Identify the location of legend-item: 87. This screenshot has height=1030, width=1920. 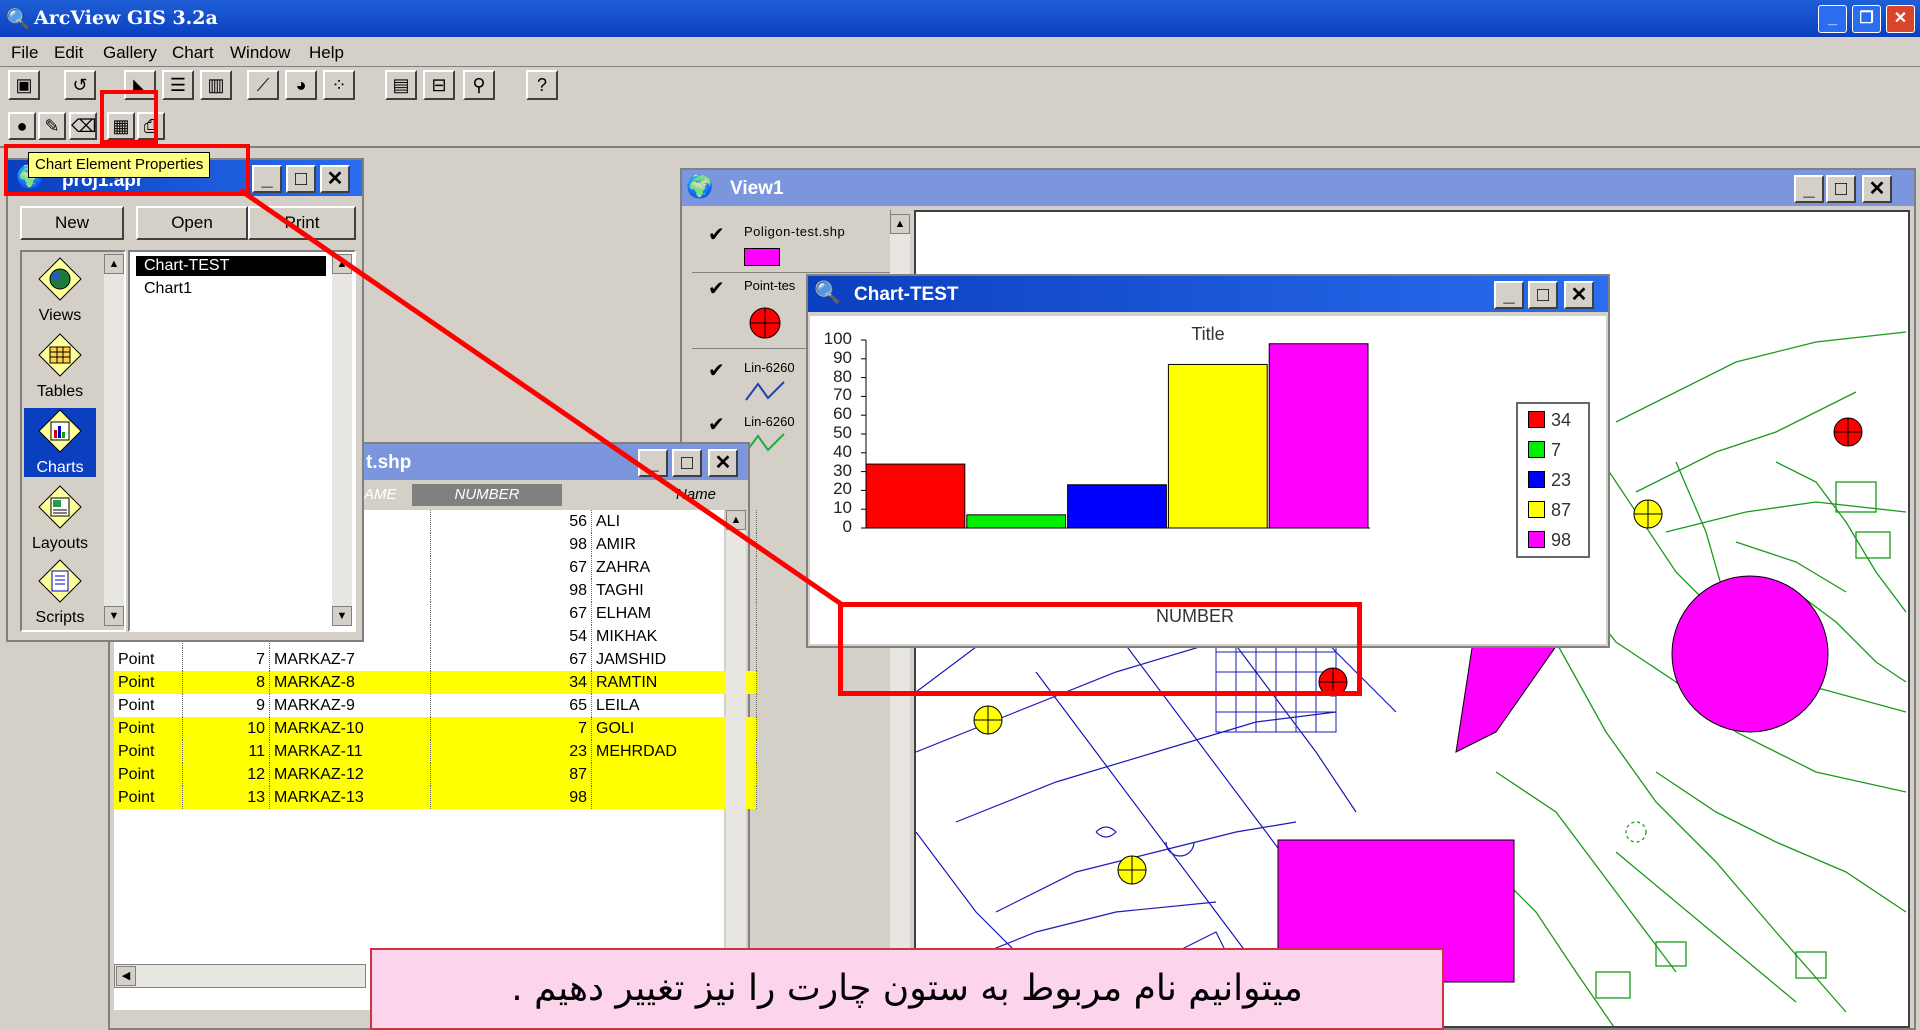
(1549, 510).